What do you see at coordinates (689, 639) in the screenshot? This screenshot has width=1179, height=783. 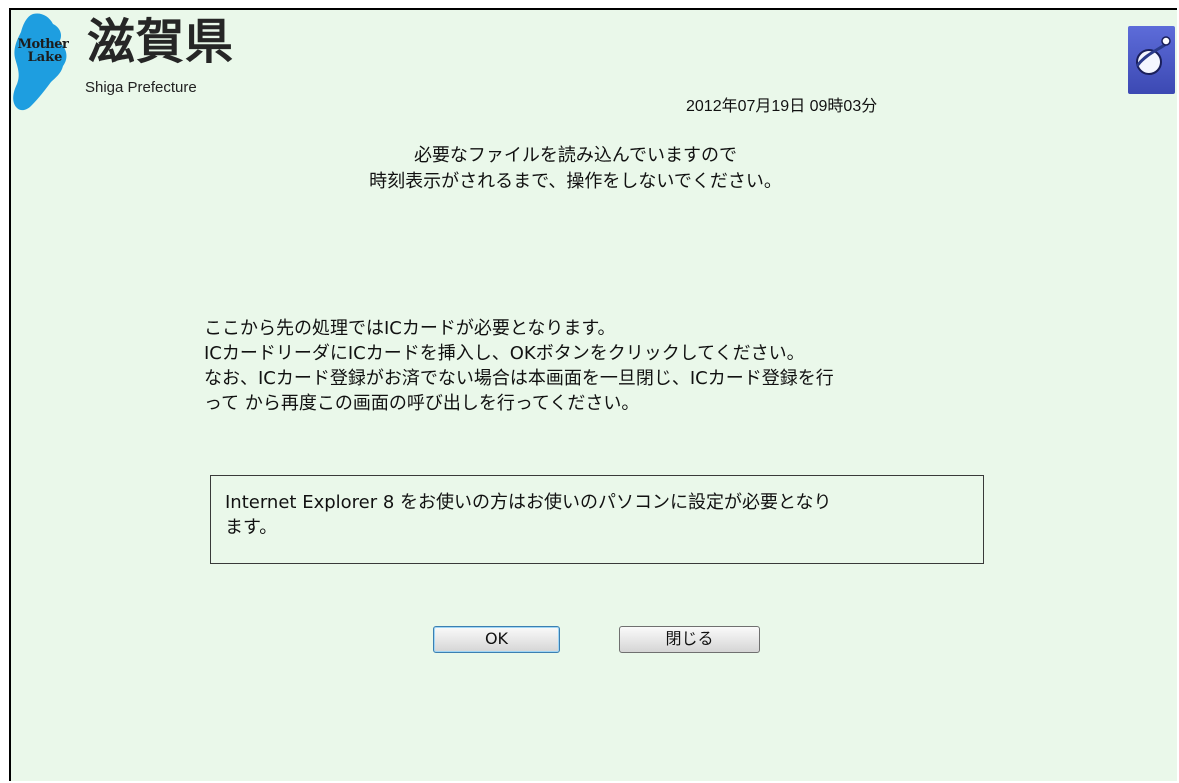 I see `close-button: 閉じる` at bounding box center [689, 639].